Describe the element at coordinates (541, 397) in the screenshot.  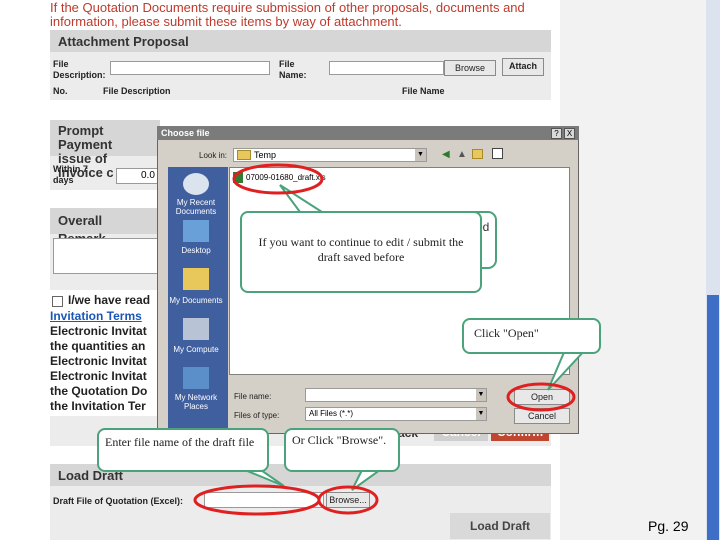
I see `highlight-open-button` at that location.